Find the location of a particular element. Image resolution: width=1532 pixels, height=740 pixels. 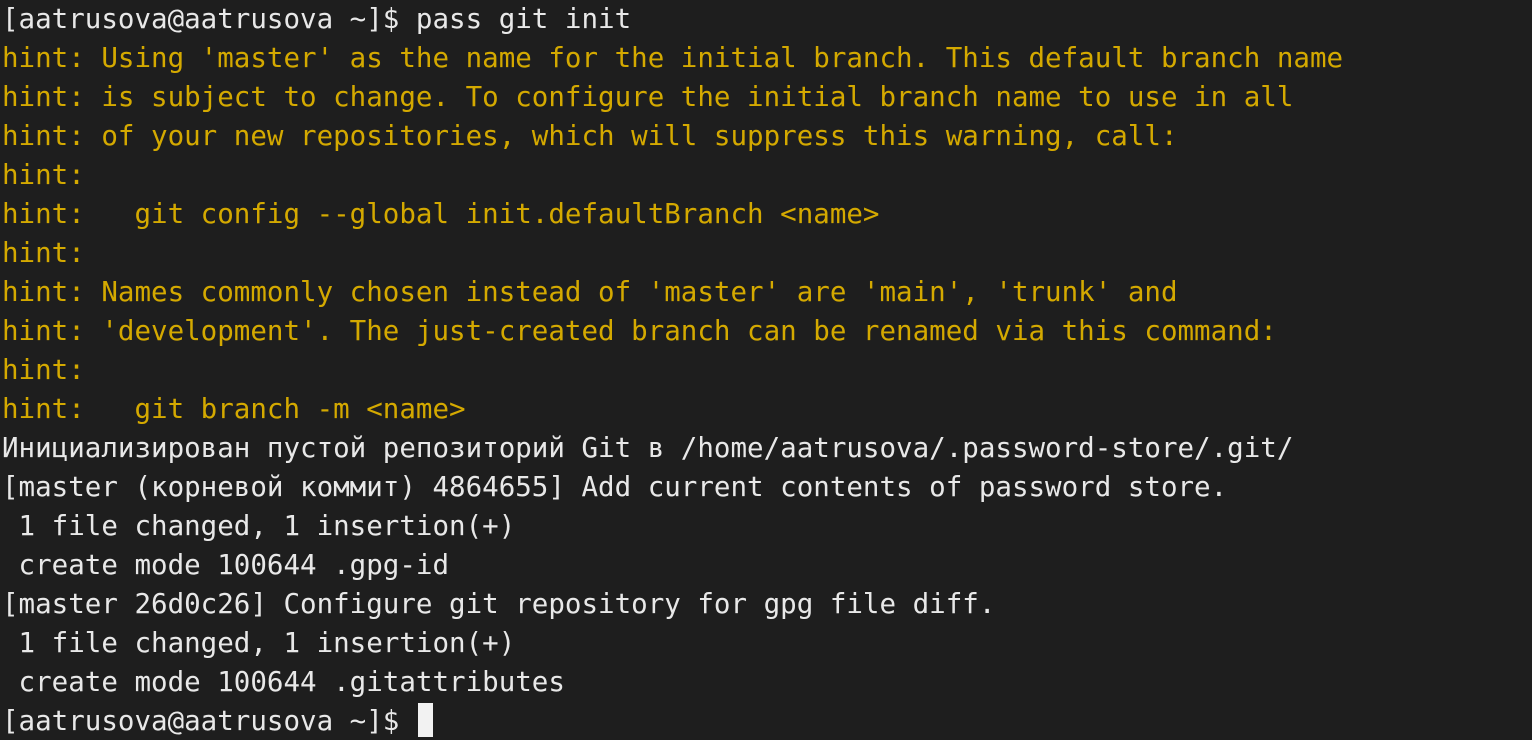

shell-prompt: [aatrusova@aatrusova ~]$ is located at coordinates (209, 721).